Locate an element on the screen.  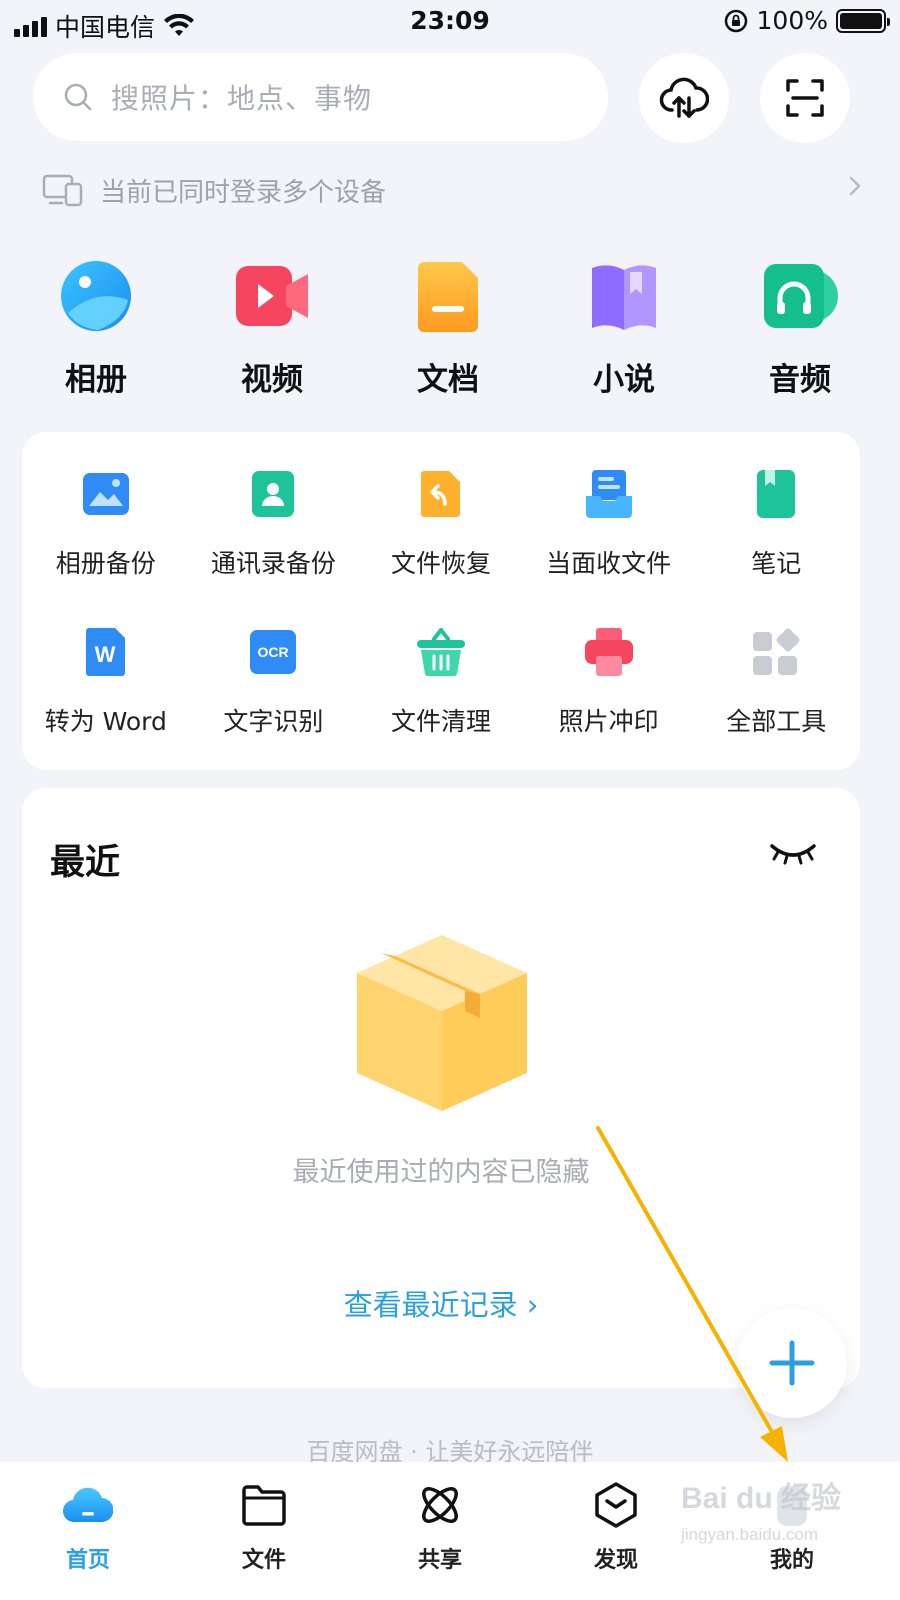
scan-icon is located at coordinates (805, 98).